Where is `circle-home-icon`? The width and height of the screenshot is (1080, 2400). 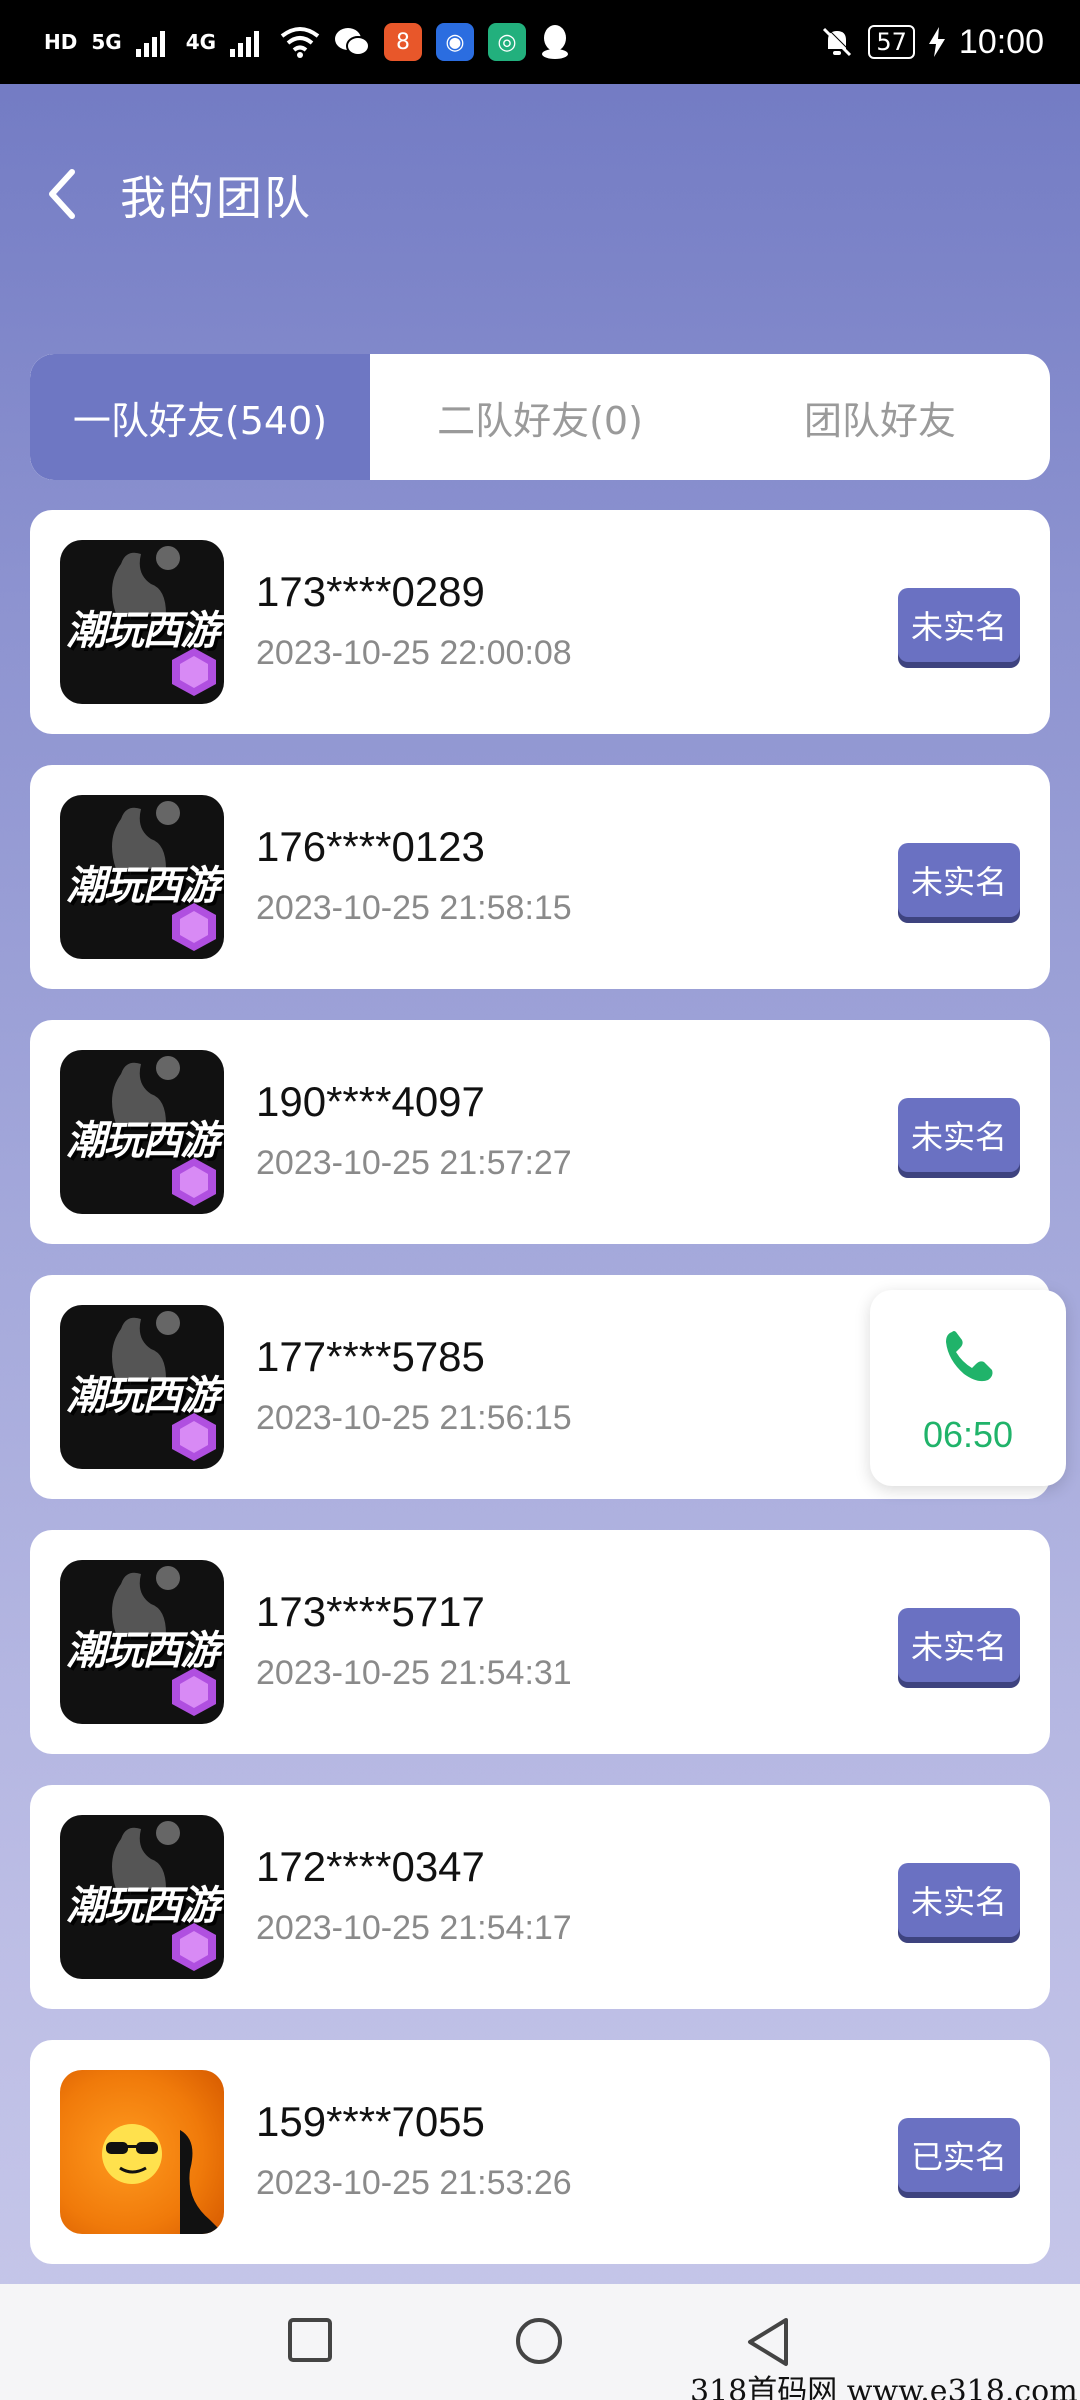 circle-home-icon is located at coordinates (539, 2341).